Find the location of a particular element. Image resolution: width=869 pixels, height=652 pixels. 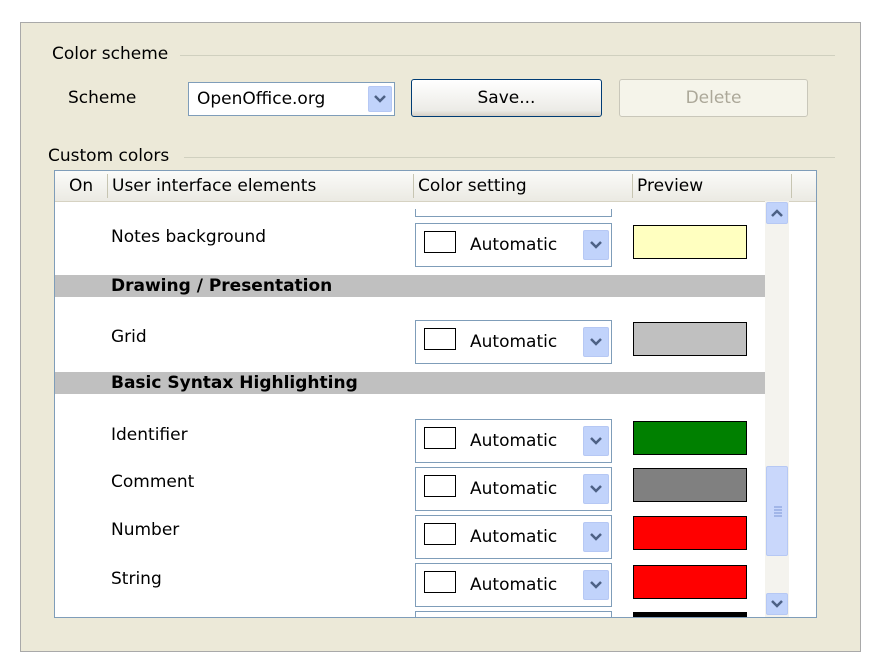

row-label-identifier: Identifier is located at coordinates (149, 435).